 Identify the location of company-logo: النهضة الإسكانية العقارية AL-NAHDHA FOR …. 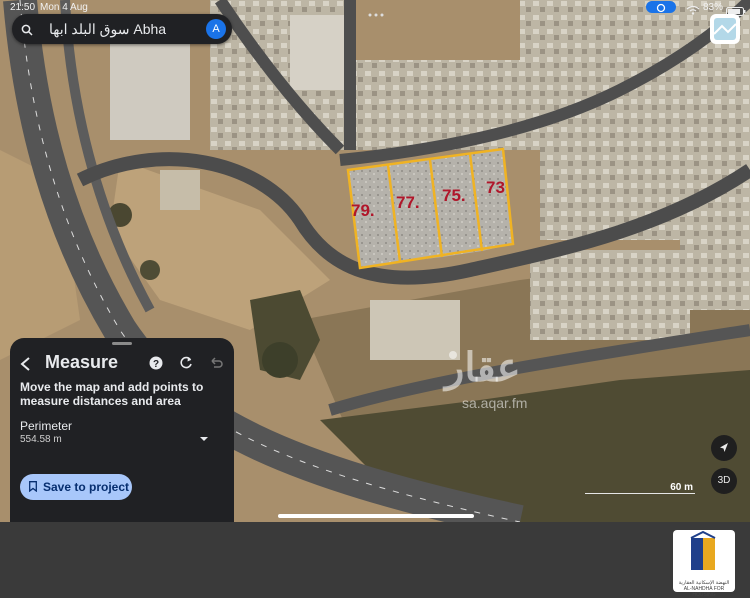
(704, 564).